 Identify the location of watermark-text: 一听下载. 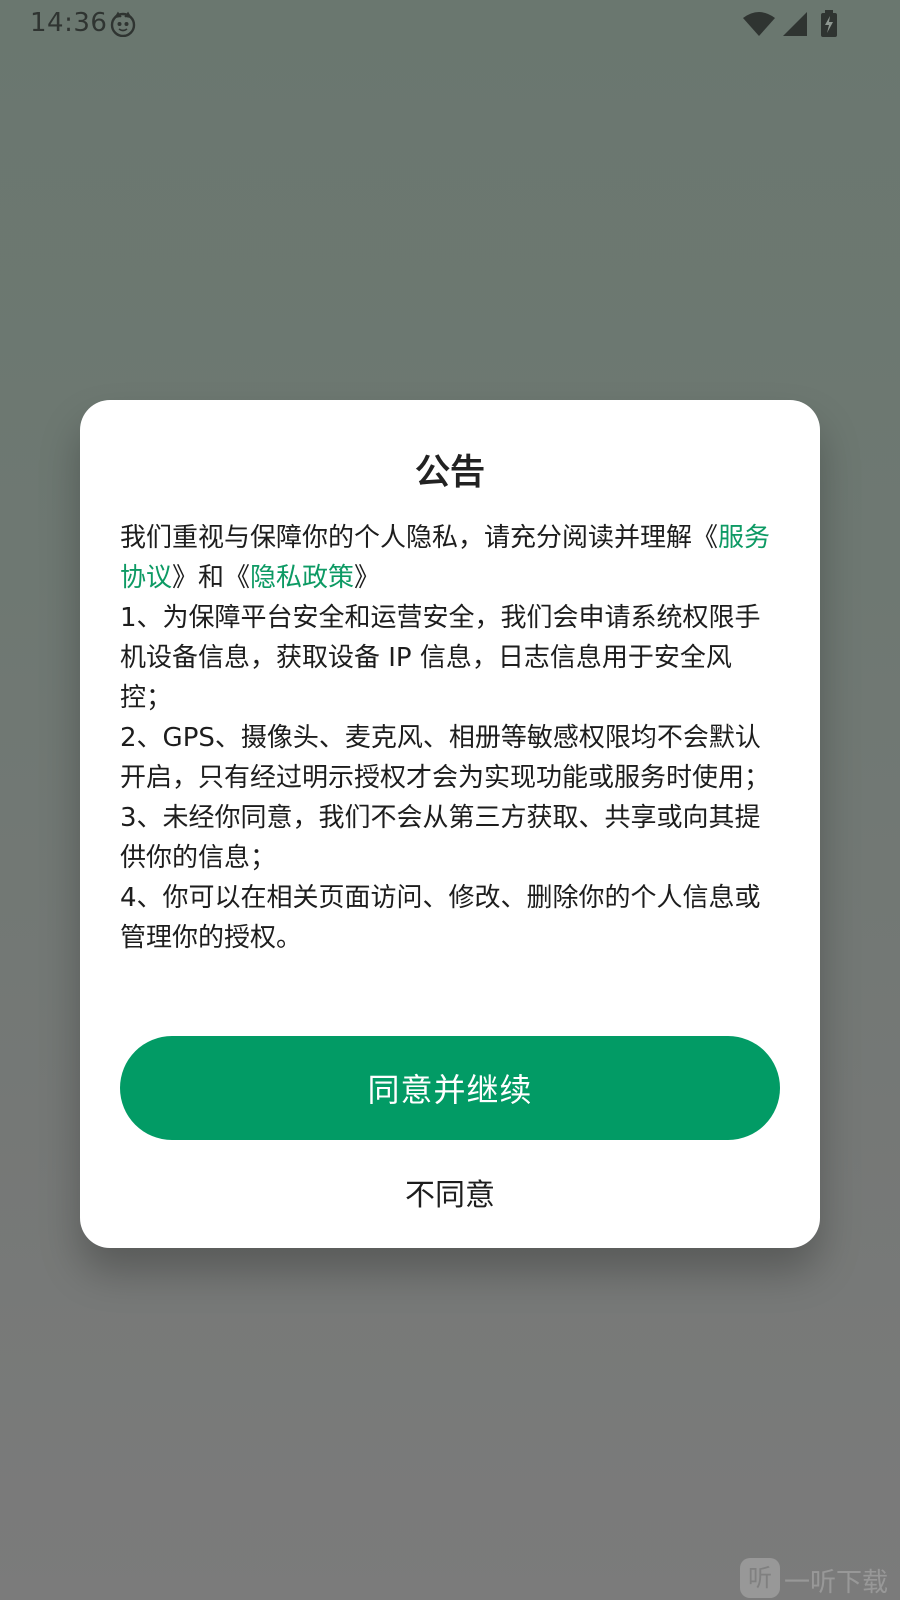
(836, 1583).